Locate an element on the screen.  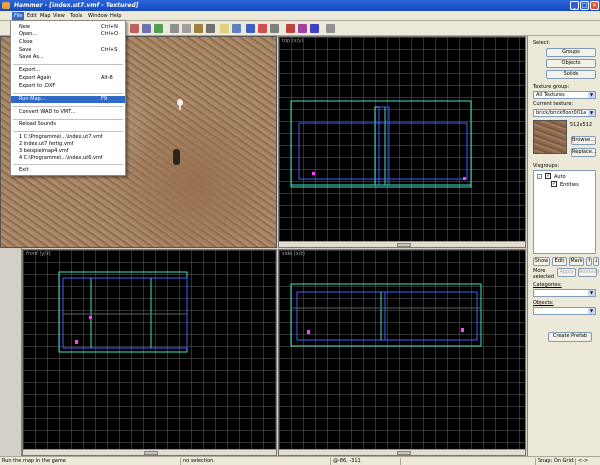
menu-tools: Tools is located at coordinates (76, 16).